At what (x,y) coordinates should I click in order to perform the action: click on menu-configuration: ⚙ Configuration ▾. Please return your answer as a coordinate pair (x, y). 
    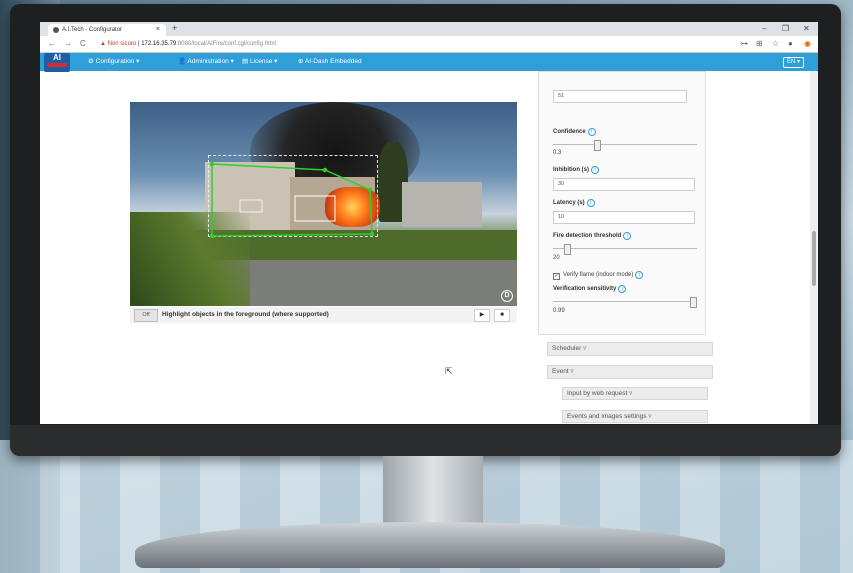
    Looking at the image, I should click on (113, 62).